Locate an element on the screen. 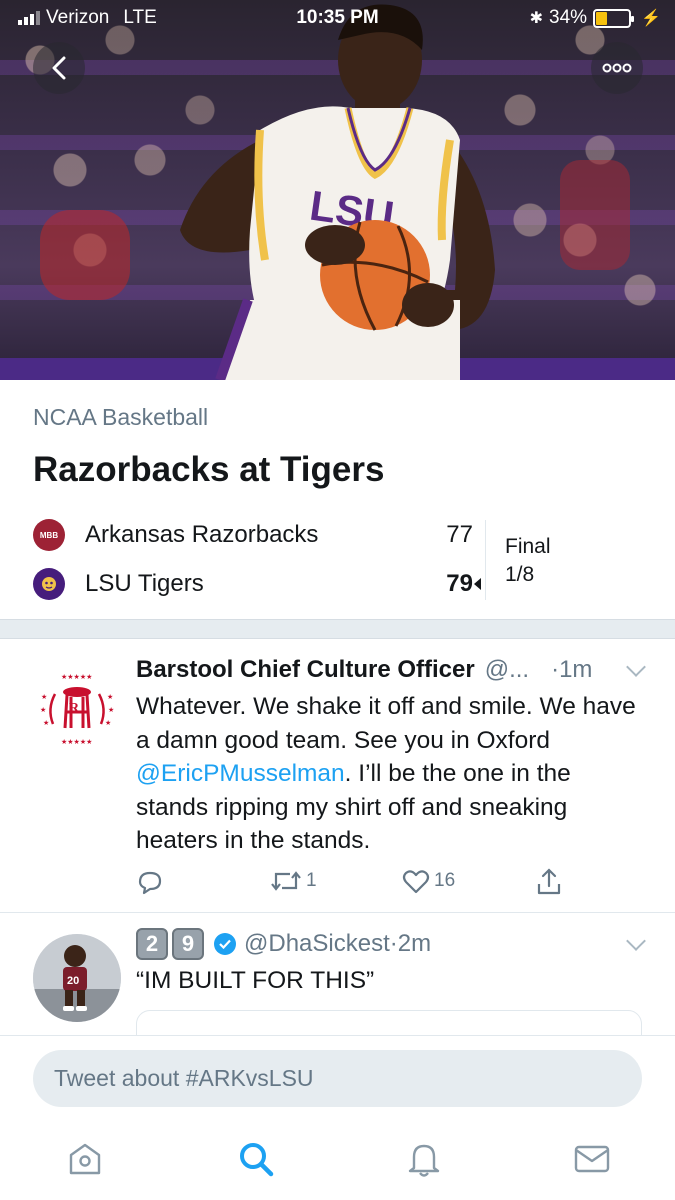 Image resolution: width=675 pixels, height=1200 pixels. tweet-compose-field is located at coordinates (337, 1078).